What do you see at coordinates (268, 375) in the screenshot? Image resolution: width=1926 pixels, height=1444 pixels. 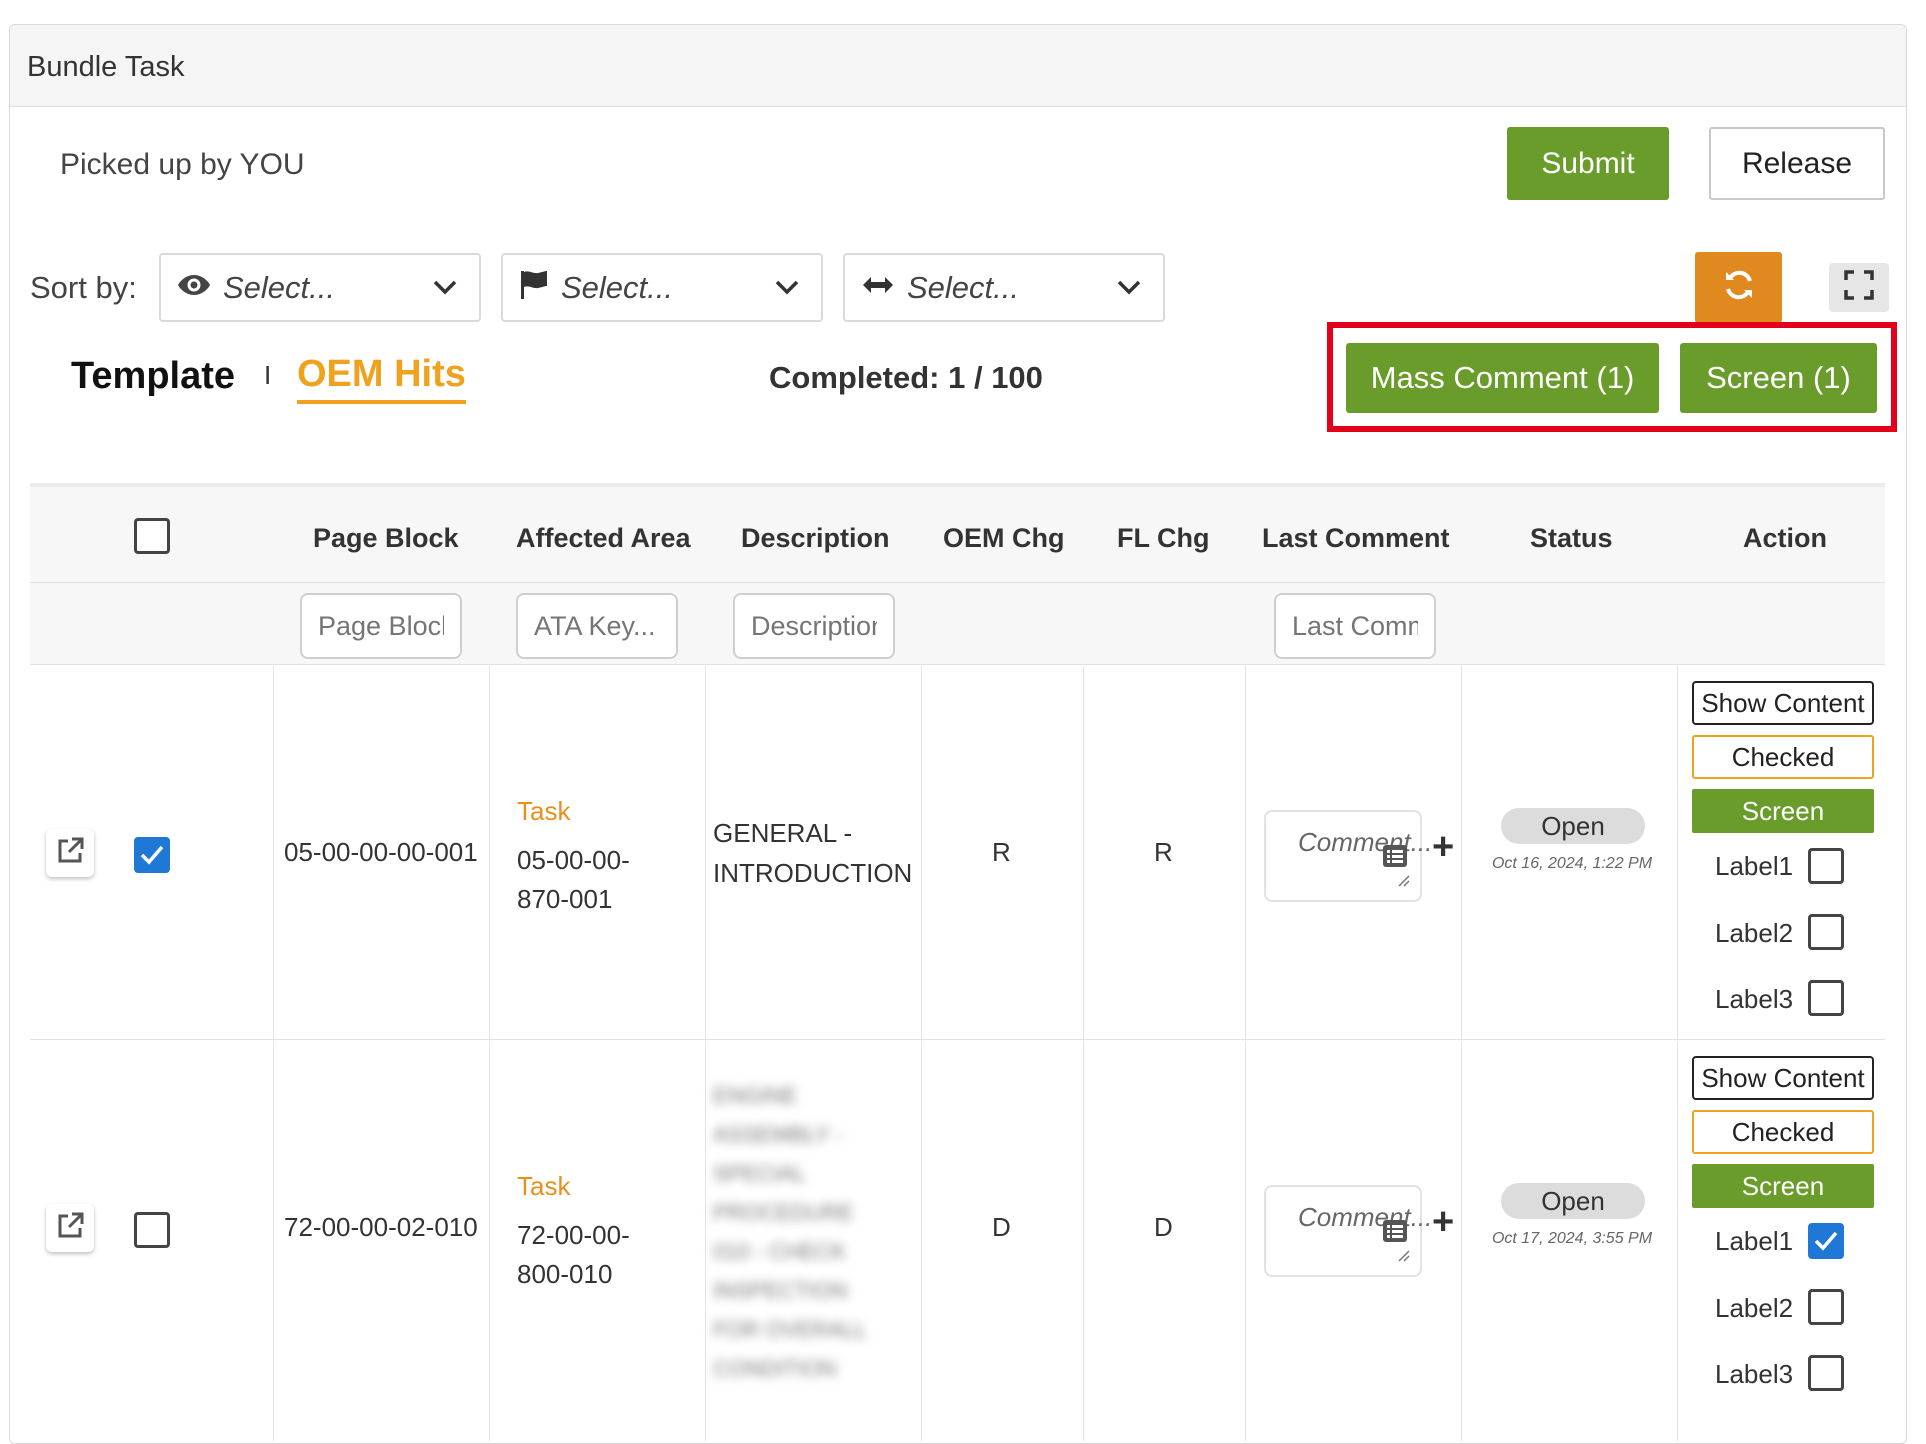 I see `tab-separator: I` at bounding box center [268, 375].